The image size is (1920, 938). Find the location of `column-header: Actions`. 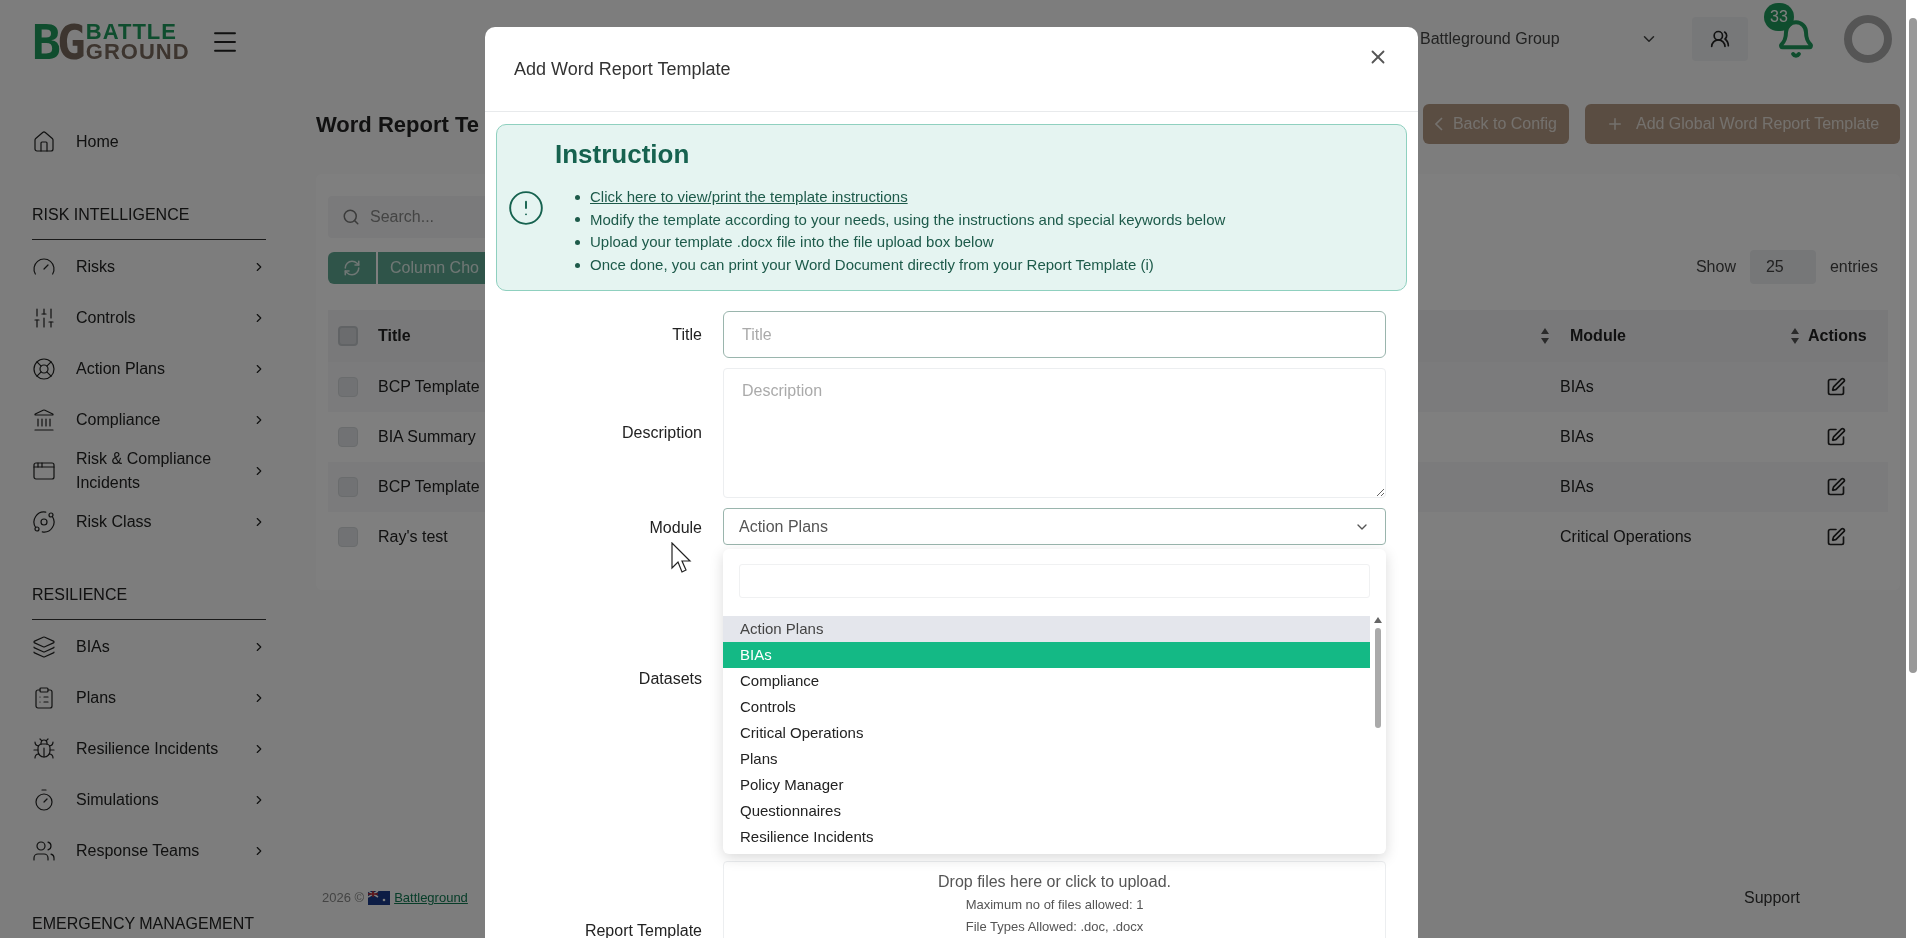

column-header: Actions is located at coordinates (1838, 336).